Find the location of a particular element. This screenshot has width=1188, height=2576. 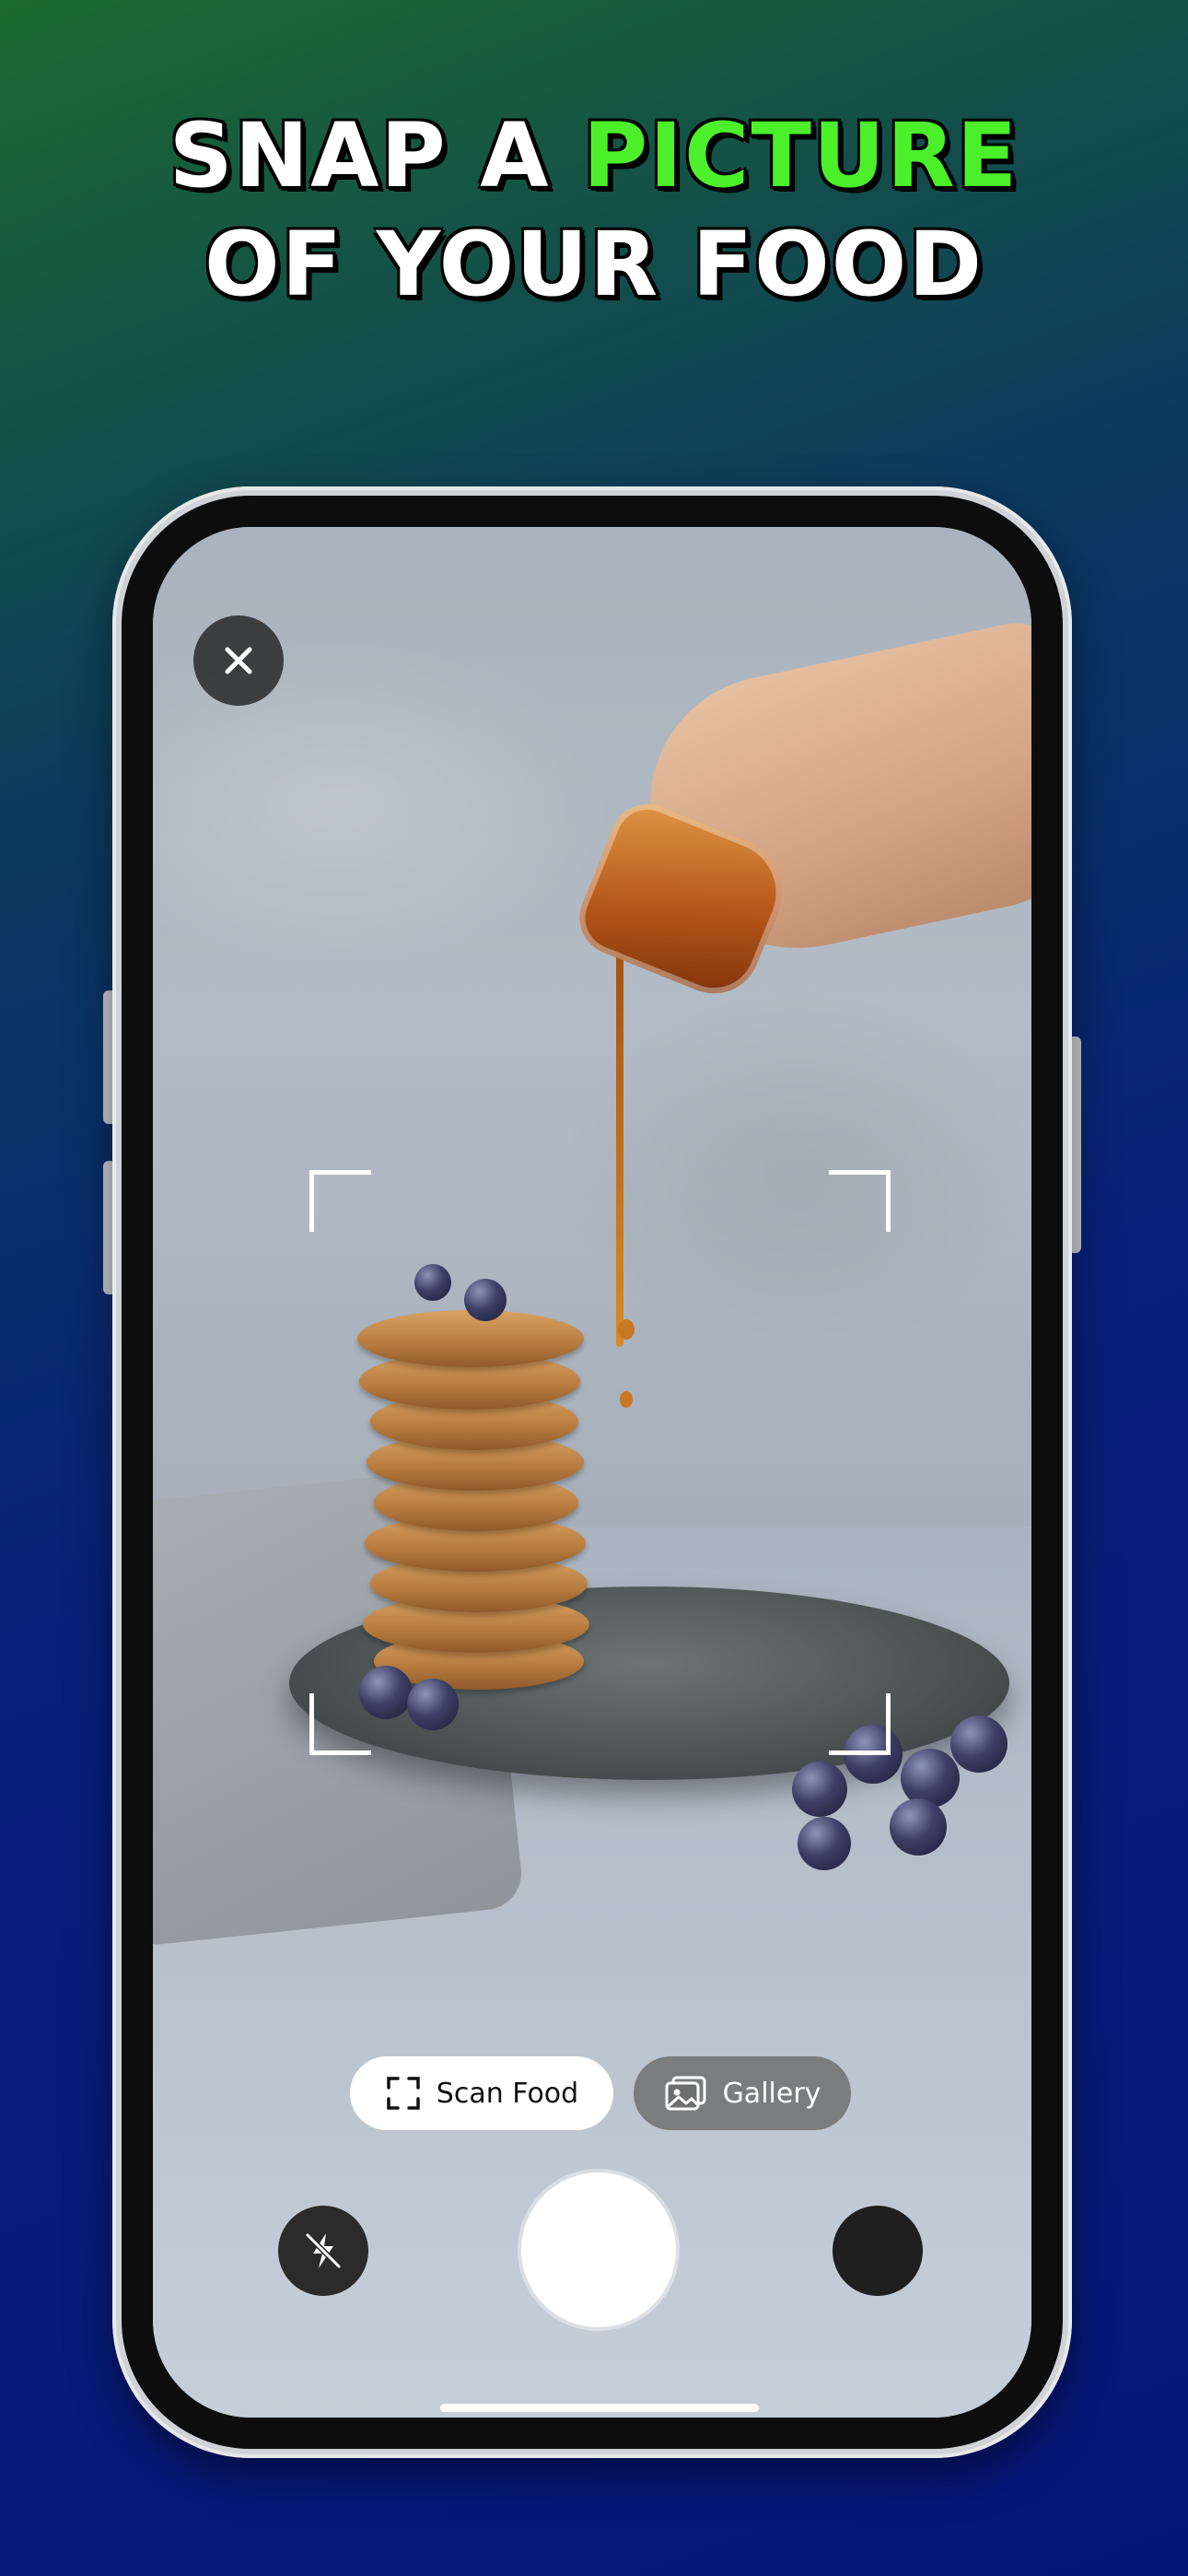

flash-toggle-button is located at coordinates (323, 2251).